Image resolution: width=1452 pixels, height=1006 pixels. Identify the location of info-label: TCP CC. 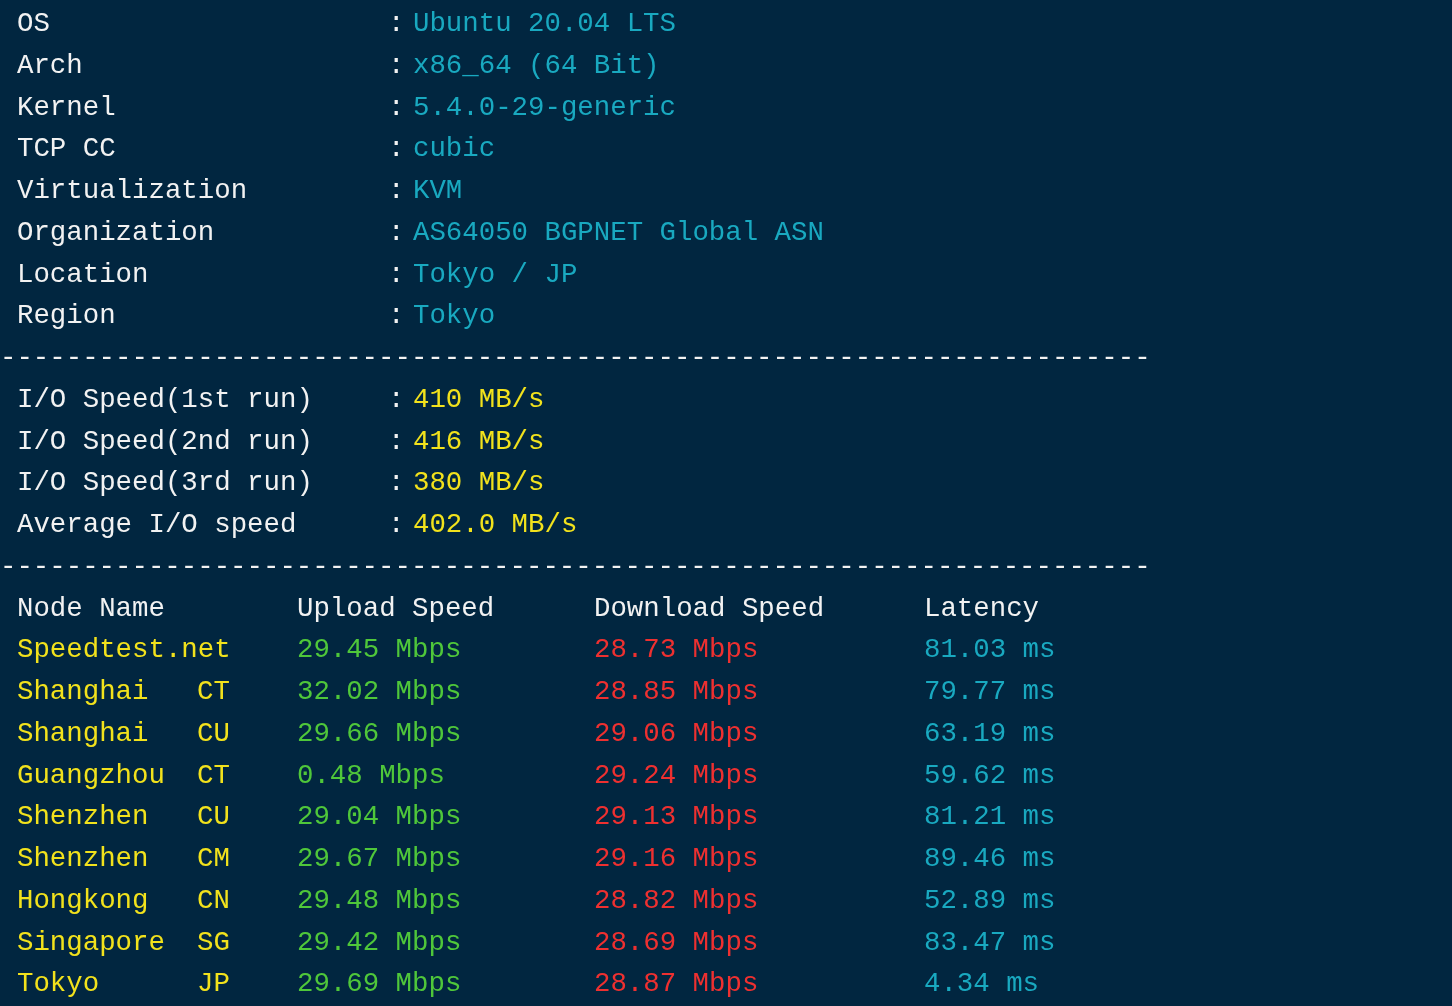
(67, 149).